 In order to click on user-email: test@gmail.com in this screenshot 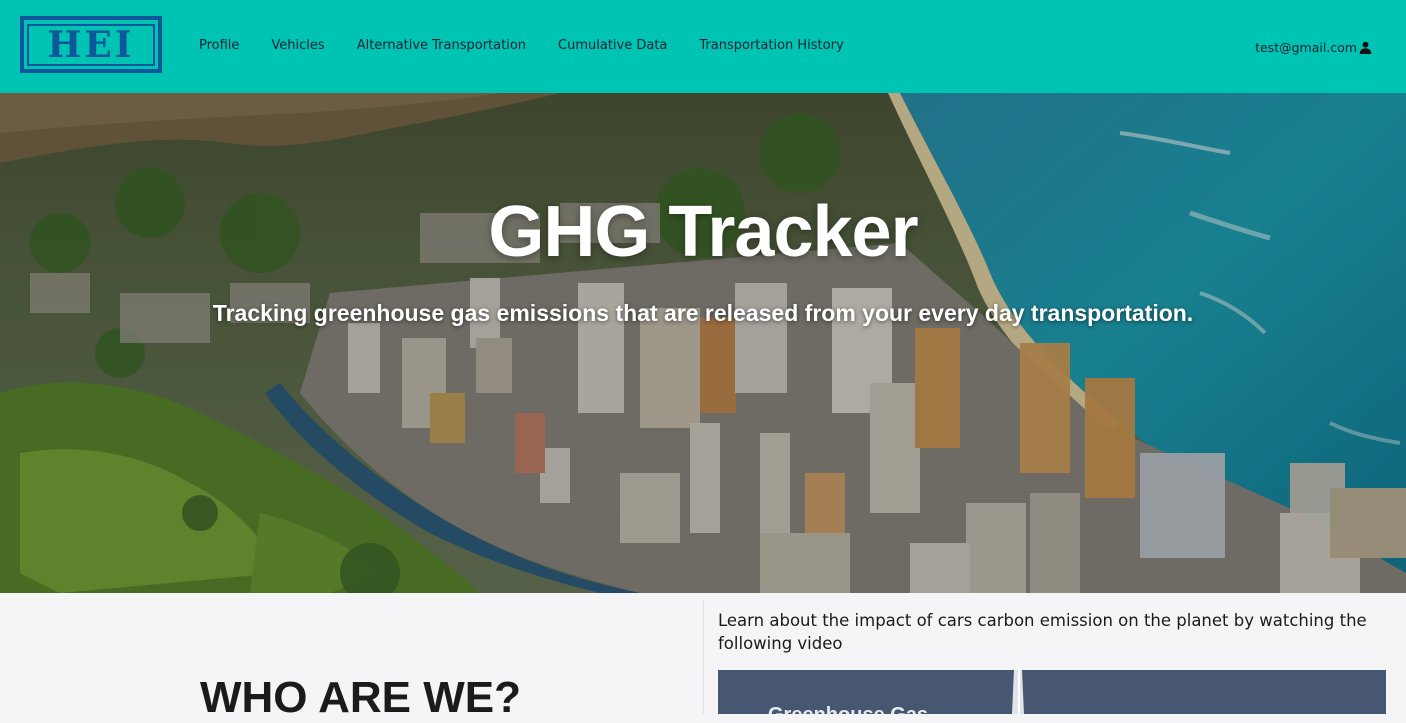, I will do `click(1306, 47)`.